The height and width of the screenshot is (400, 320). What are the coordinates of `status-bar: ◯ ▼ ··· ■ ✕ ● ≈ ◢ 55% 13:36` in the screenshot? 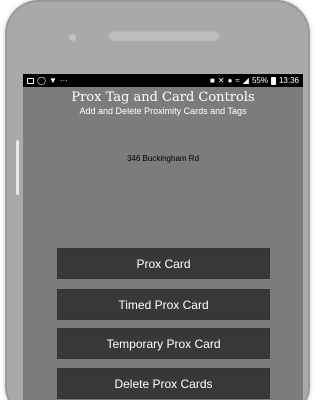 It's located at (163, 80).